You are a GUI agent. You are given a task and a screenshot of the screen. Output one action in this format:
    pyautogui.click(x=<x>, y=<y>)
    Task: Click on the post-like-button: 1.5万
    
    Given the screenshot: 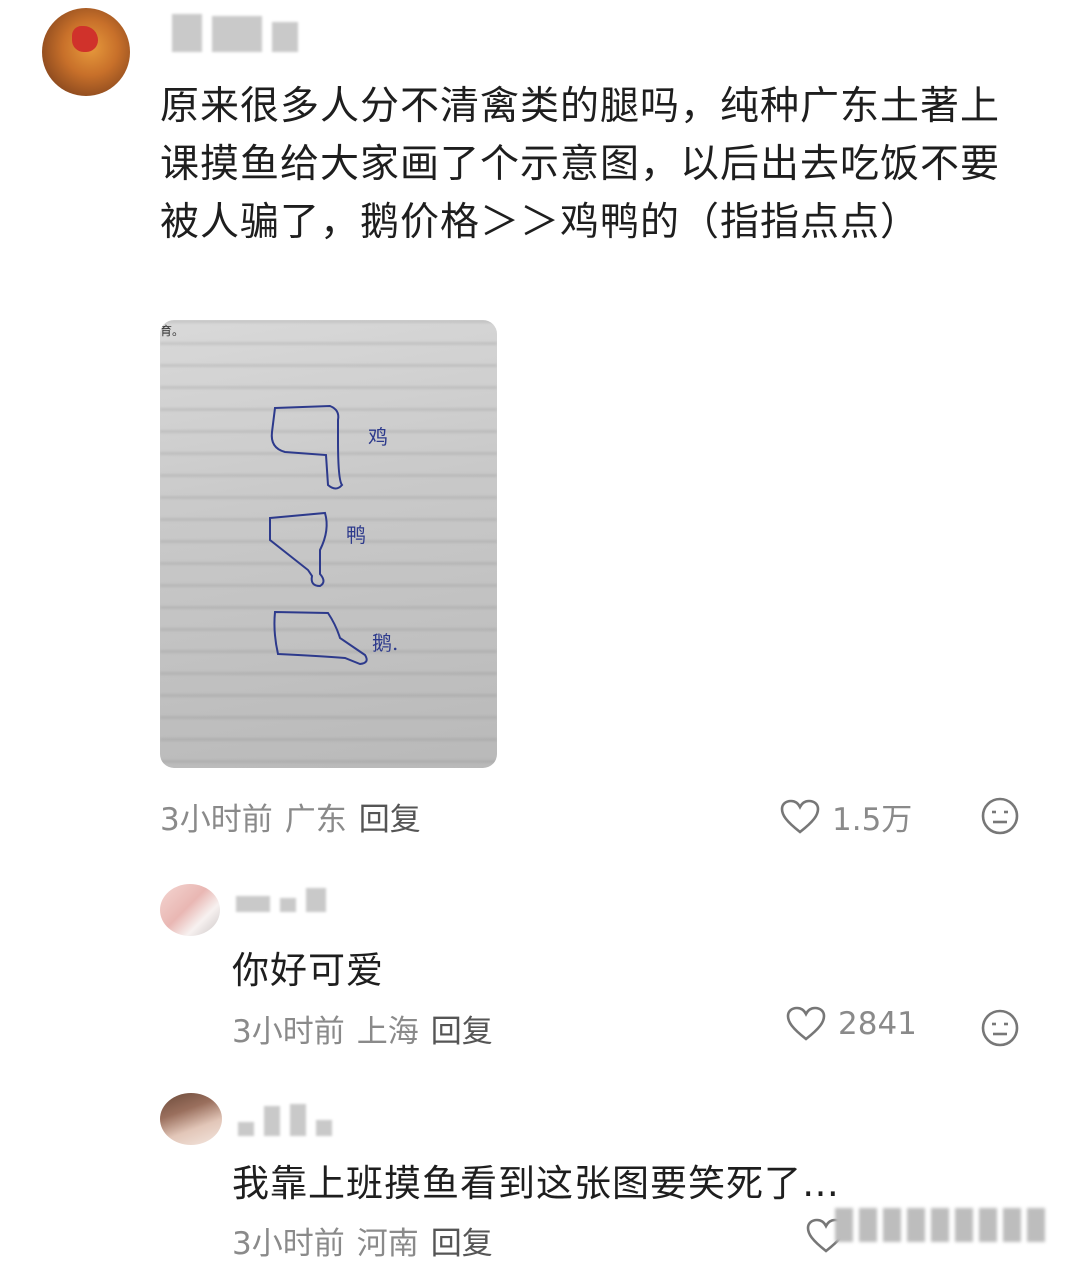 What is the action you would take?
    pyautogui.click(x=846, y=816)
    